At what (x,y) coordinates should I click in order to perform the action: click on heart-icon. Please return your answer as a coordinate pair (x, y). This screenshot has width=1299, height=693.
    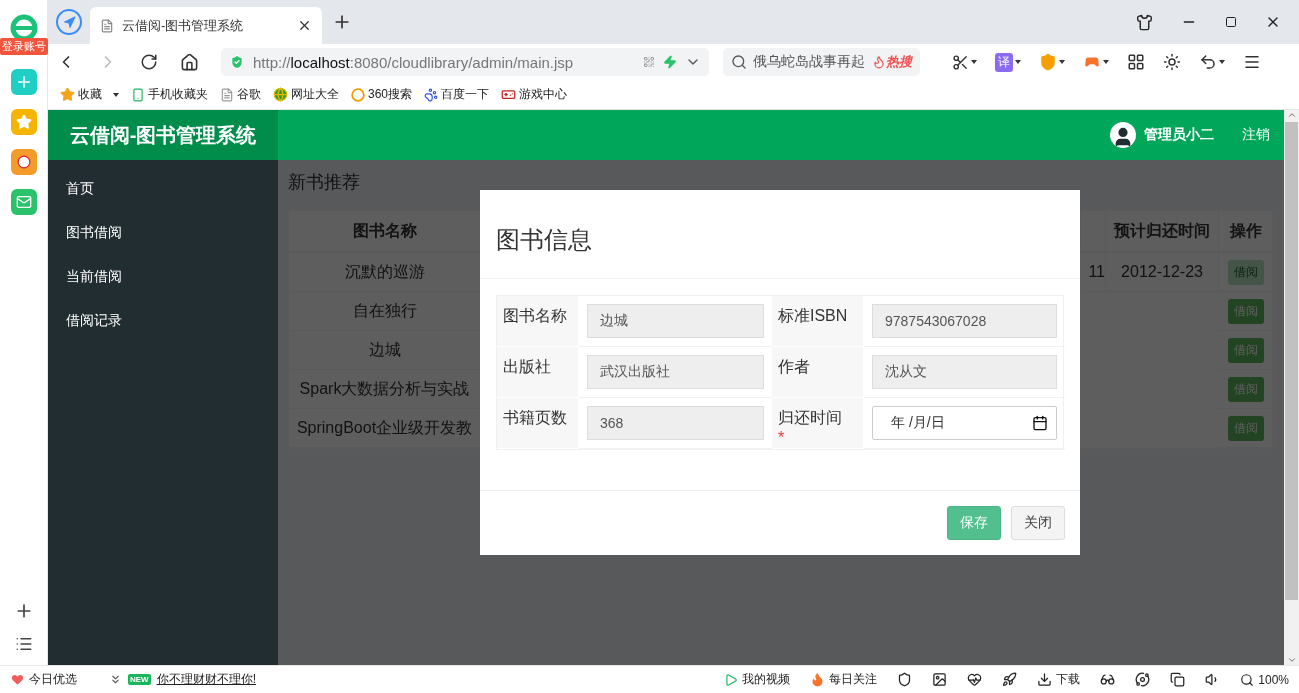
    Looking at the image, I should click on (17, 679).